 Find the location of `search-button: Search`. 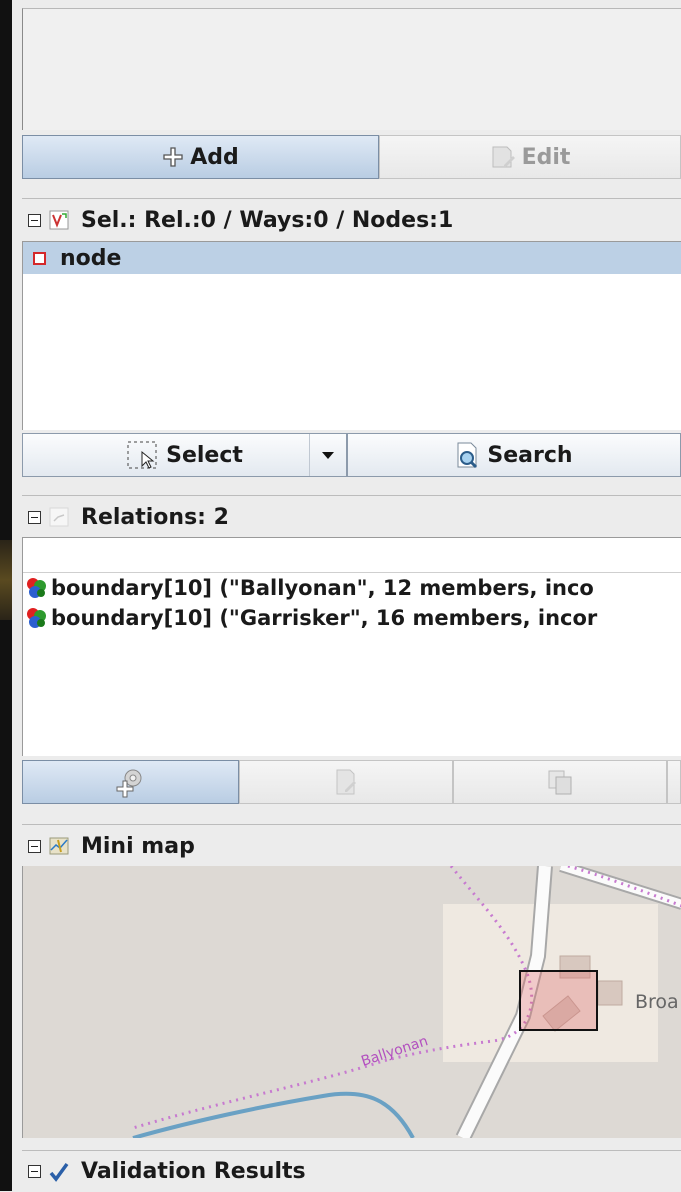

search-button: Search is located at coordinates (514, 455).